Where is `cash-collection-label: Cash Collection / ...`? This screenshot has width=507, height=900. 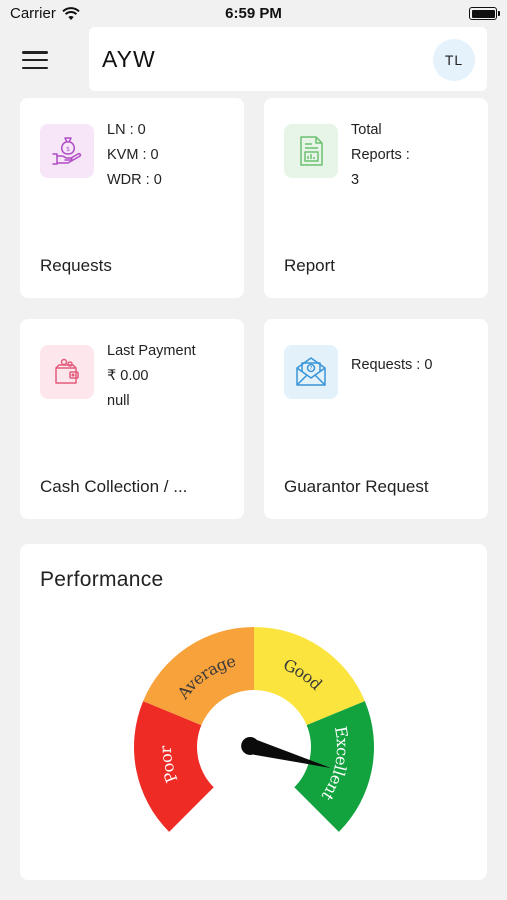
cash-collection-label: Cash Collection / ... is located at coordinates (114, 486).